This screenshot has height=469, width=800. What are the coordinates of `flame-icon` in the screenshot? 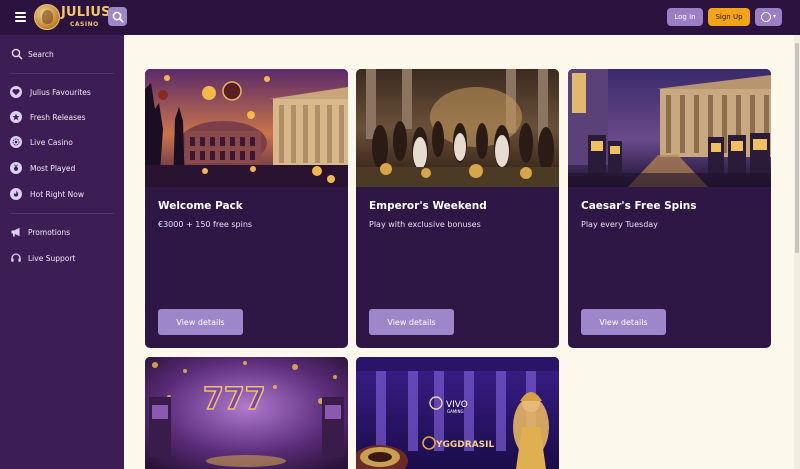 It's located at (16, 194).